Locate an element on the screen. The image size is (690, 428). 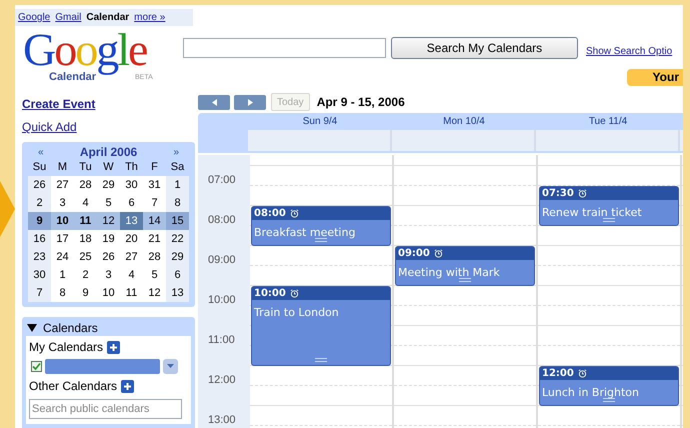
week-row: 2 3 4 5 6 7 8 is located at coordinates (108, 203).